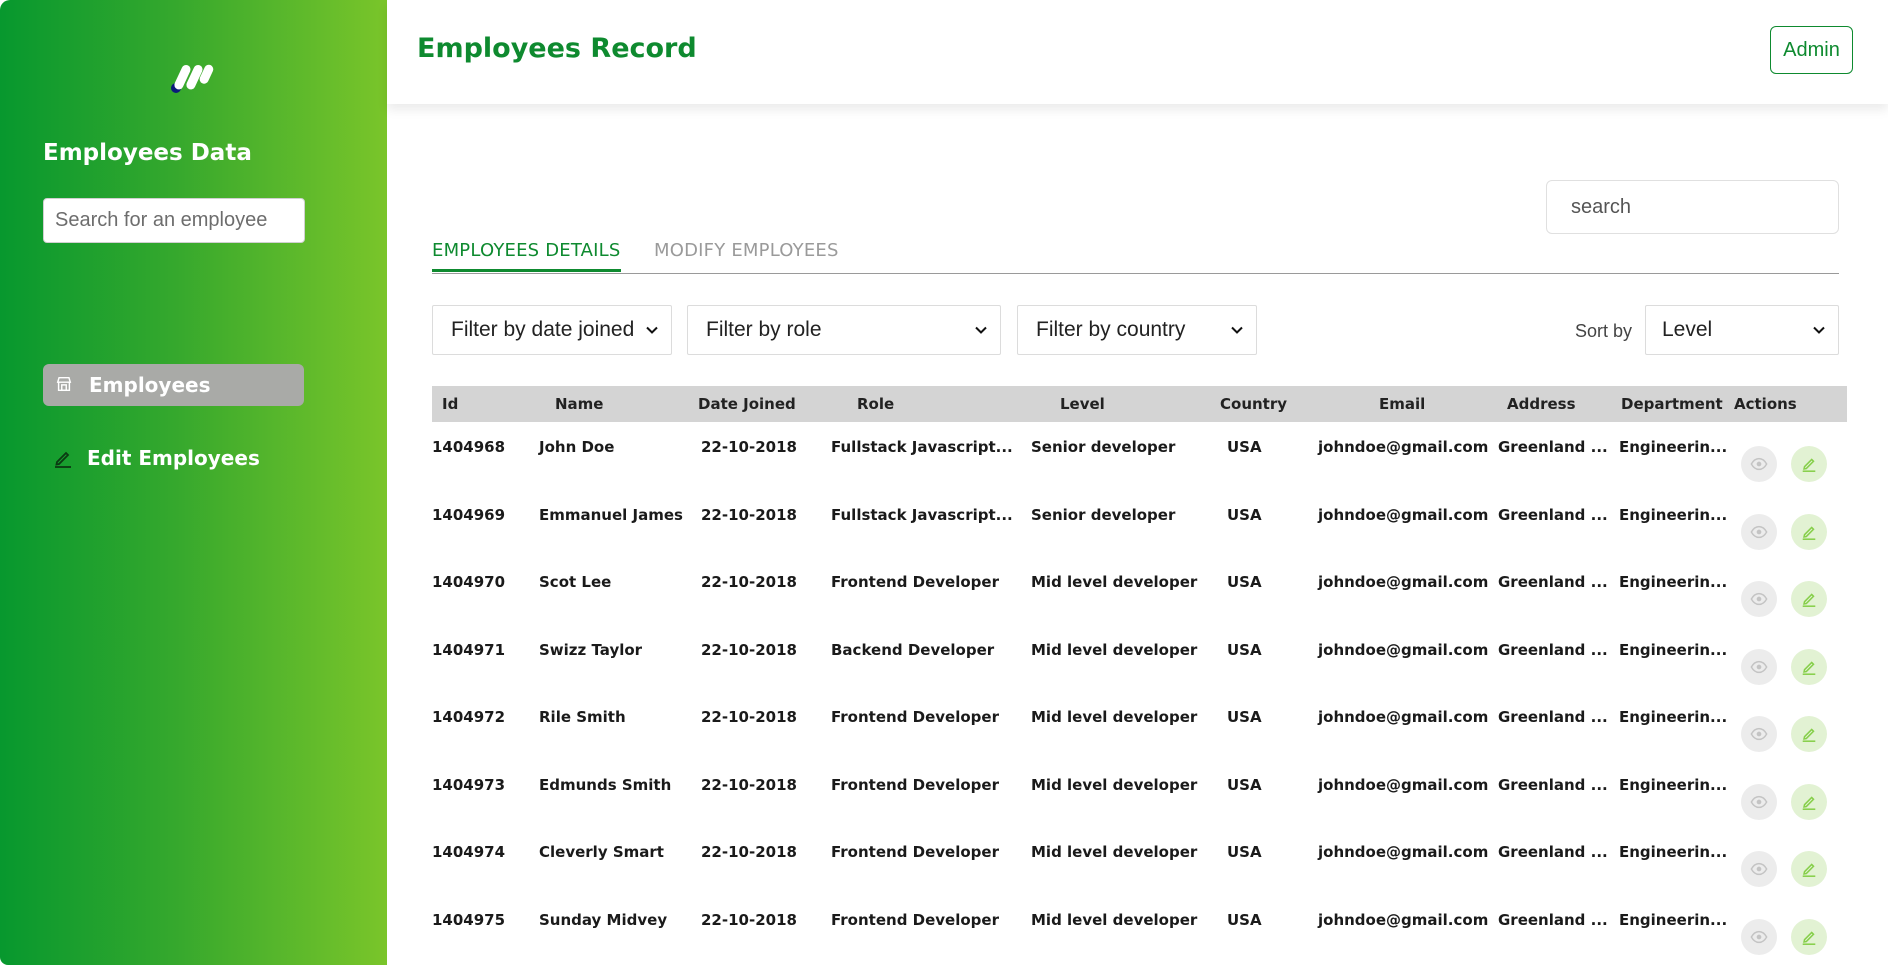  Describe the element at coordinates (1137, 52) in the screenshot. I see `top-header: Employees Record Admin` at that location.